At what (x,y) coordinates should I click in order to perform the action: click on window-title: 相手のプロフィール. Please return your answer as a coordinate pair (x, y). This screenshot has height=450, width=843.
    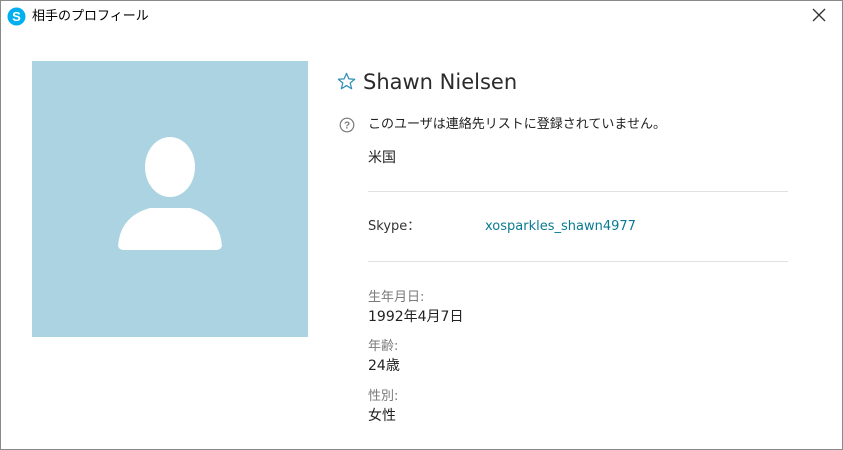
    Looking at the image, I should click on (90, 16).